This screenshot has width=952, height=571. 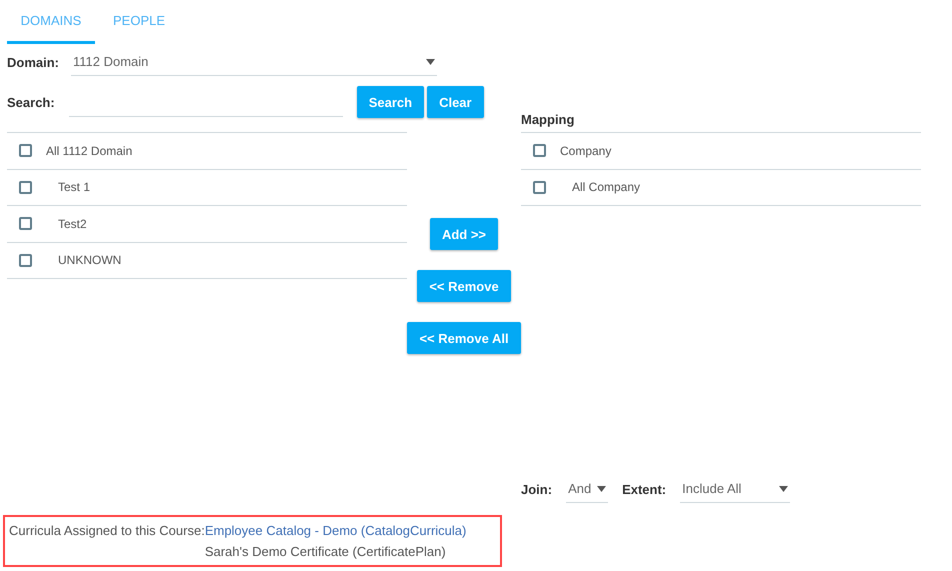 I want to click on join-select: And, so click(x=587, y=489).